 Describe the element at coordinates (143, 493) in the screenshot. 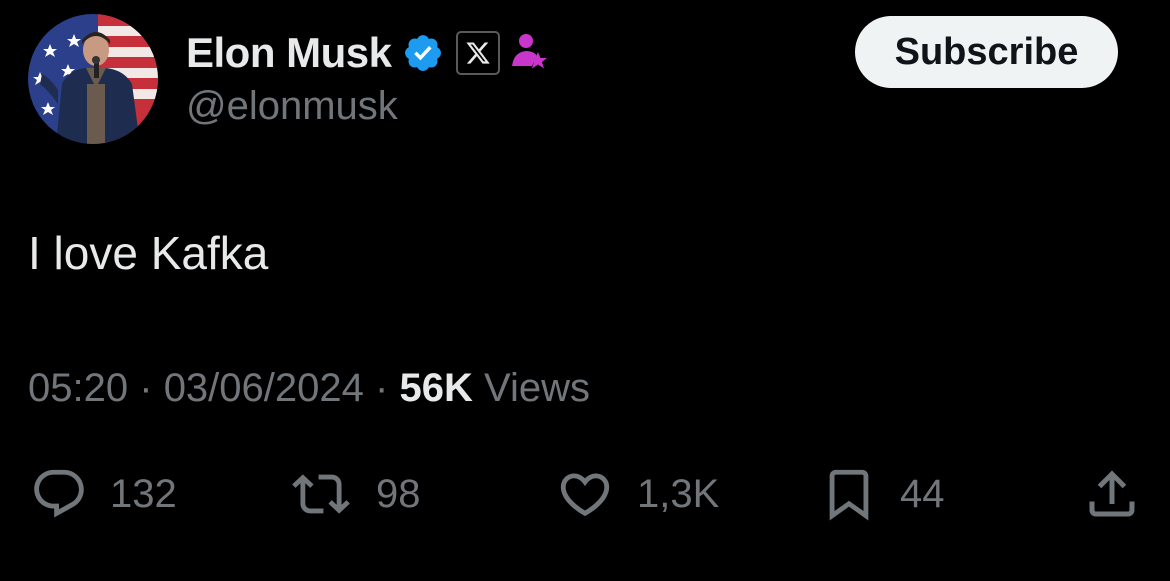

I see `reply-count: 132` at that location.